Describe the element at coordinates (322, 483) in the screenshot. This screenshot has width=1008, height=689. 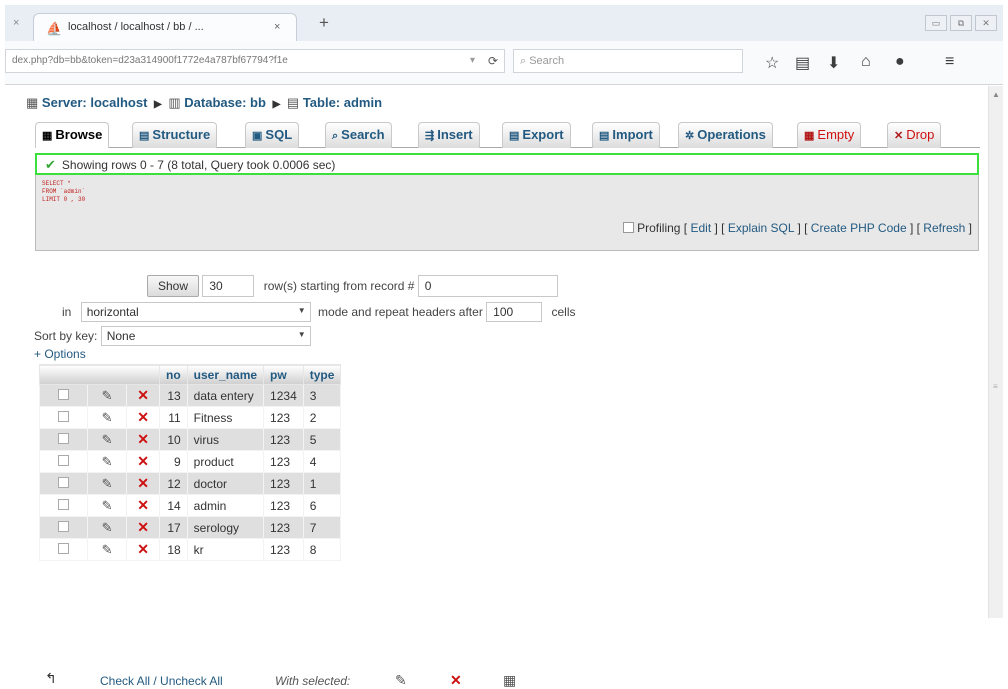
I see `cell-type: 1` at that location.